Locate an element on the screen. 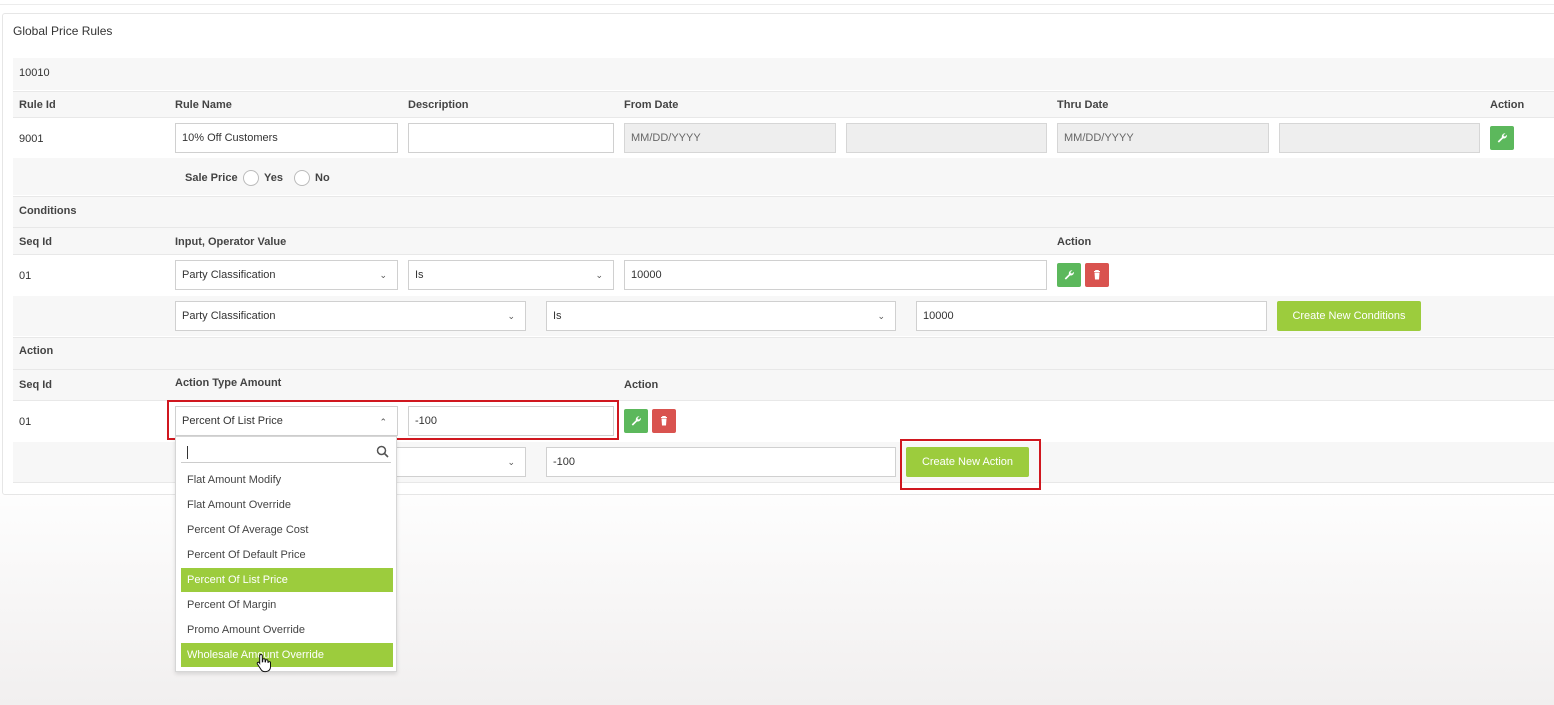  rule-name-header: Rule Name is located at coordinates (203, 105).